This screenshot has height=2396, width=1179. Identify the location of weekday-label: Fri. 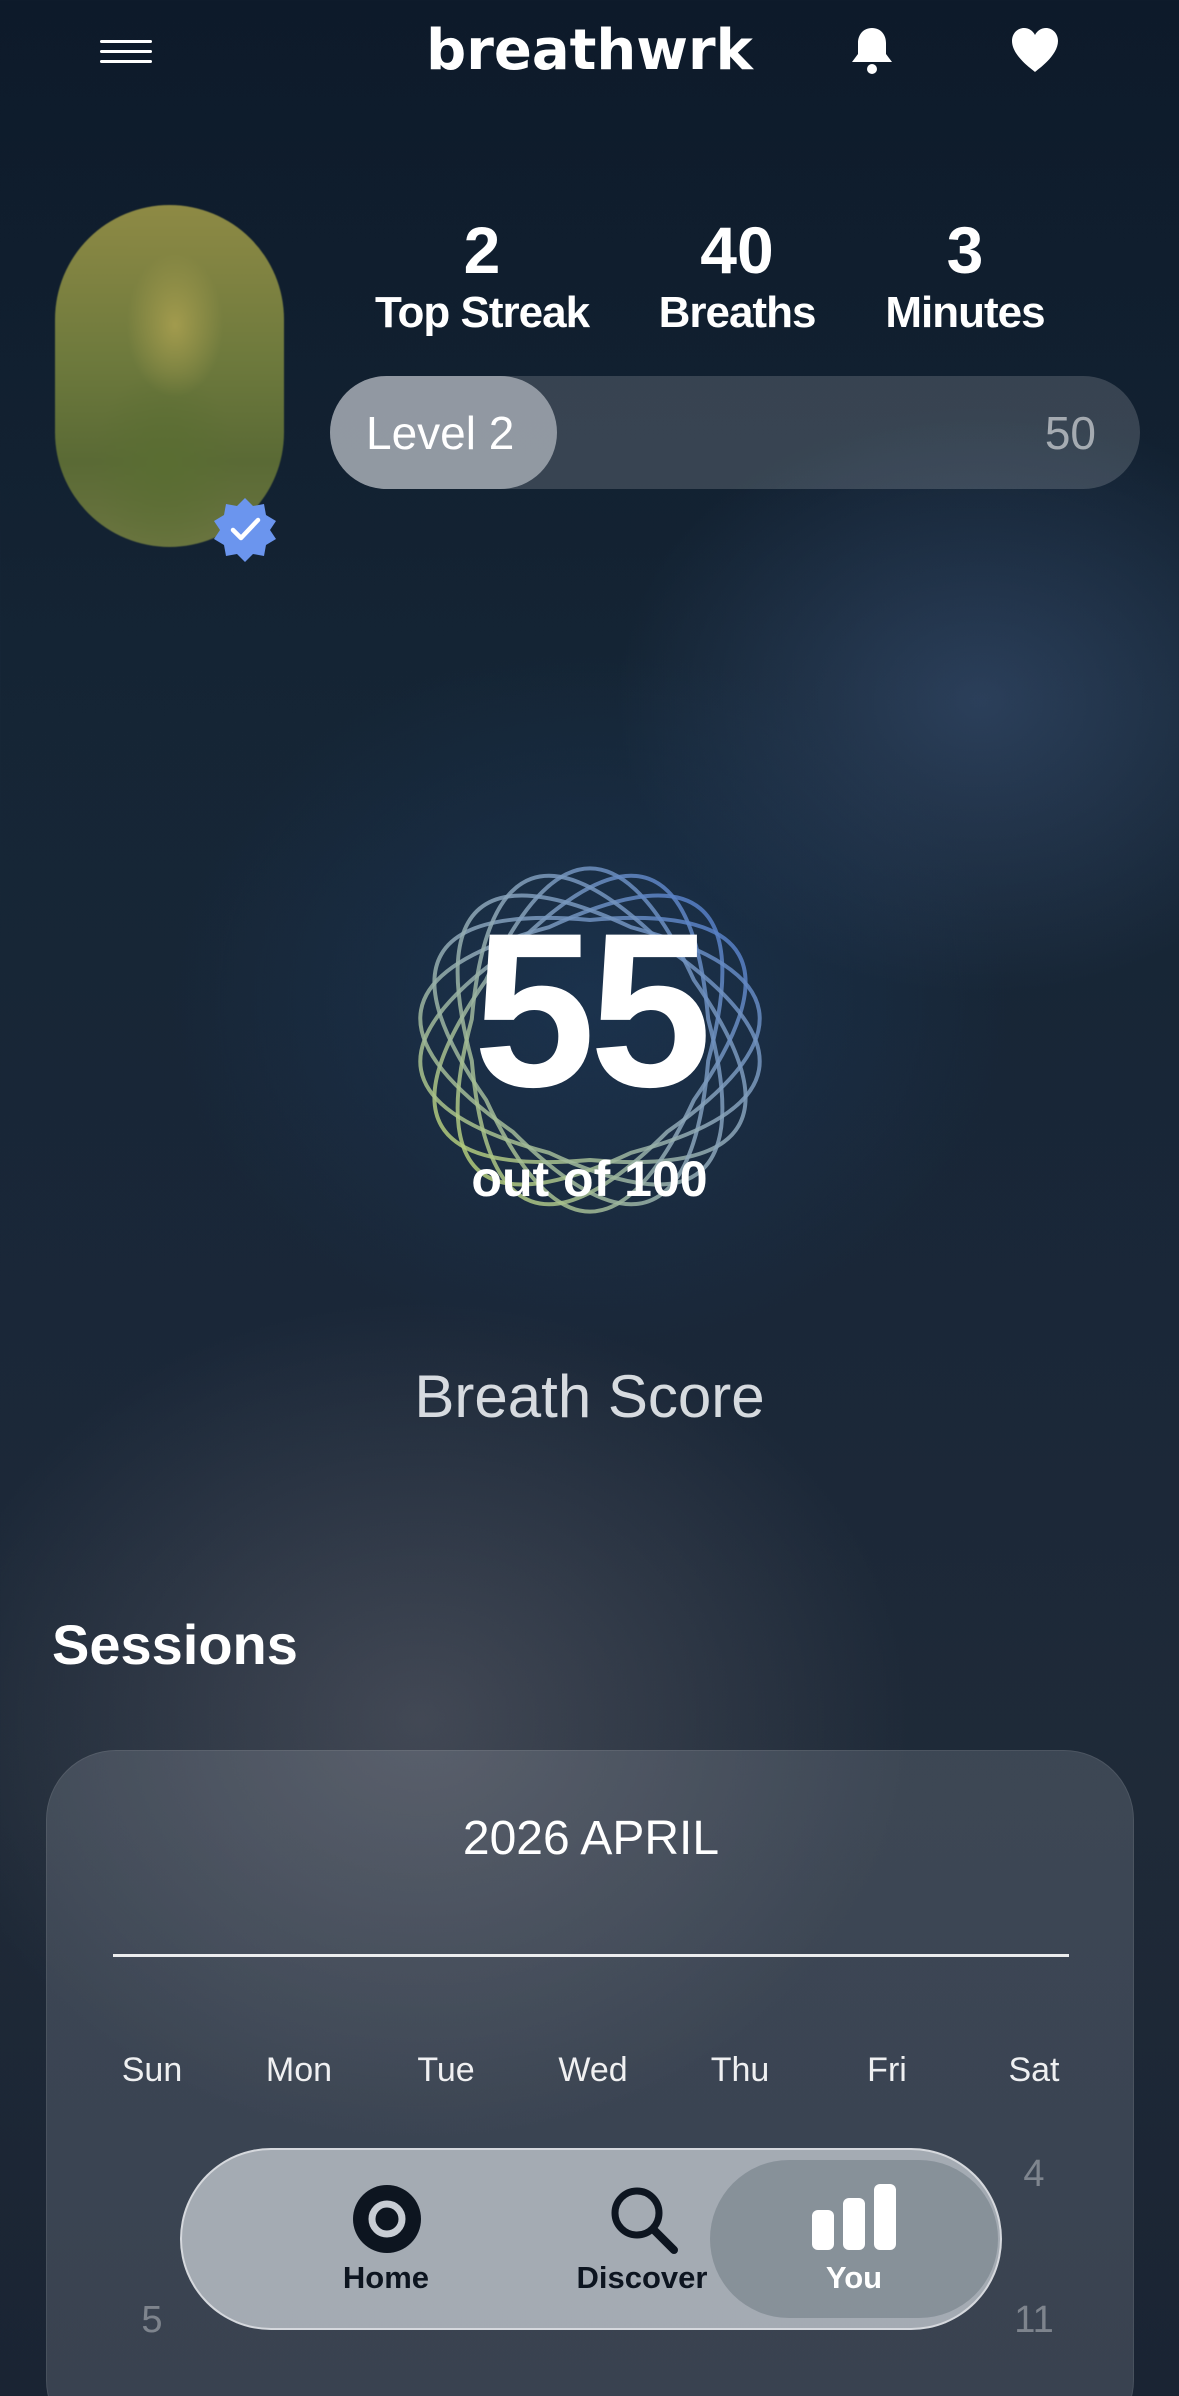
(887, 2070).